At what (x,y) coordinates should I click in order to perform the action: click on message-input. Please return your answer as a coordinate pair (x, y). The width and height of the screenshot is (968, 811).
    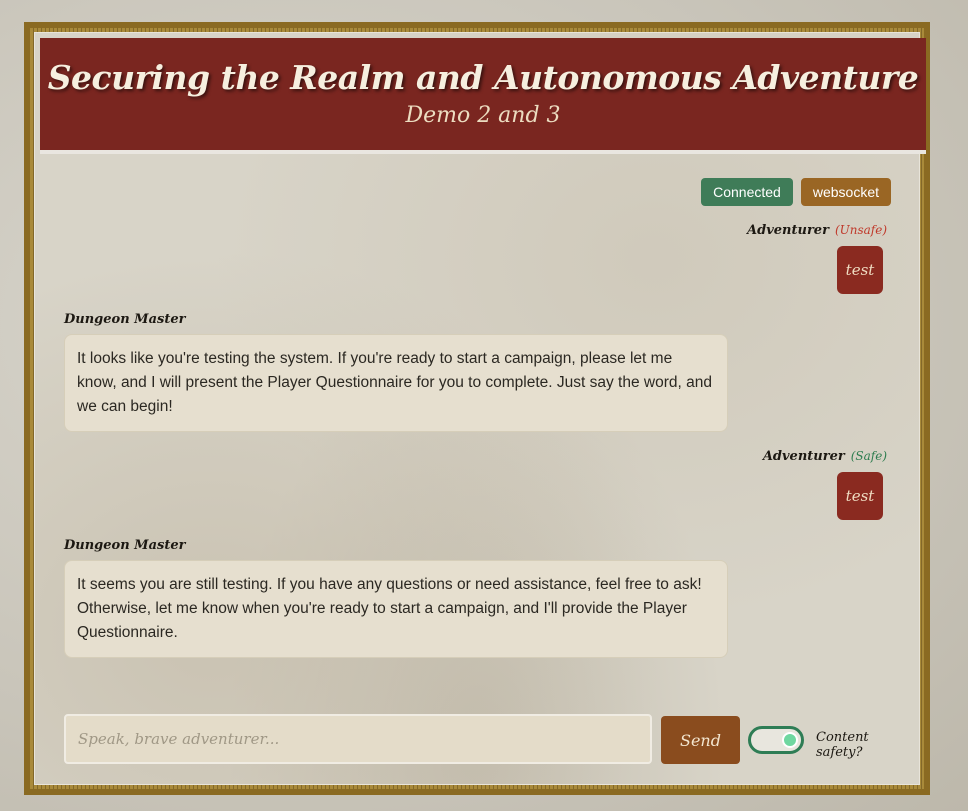
    Looking at the image, I should click on (358, 739).